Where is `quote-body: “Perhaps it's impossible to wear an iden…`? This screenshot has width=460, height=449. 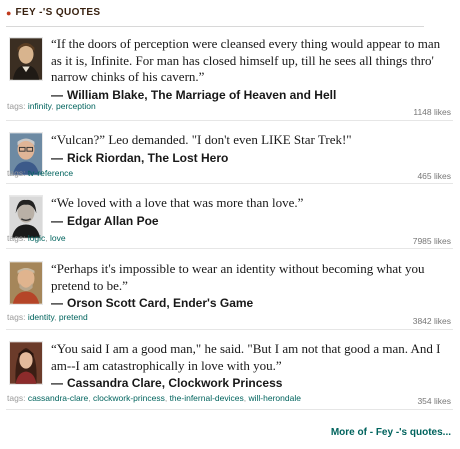 quote-body: “Perhaps it's impossible to wear an iden… is located at coordinates (249, 286).